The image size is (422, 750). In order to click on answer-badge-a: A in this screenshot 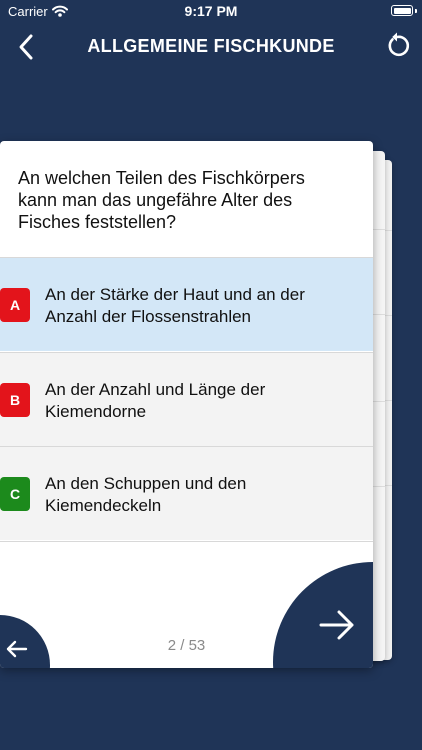, I will do `click(15, 305)`.